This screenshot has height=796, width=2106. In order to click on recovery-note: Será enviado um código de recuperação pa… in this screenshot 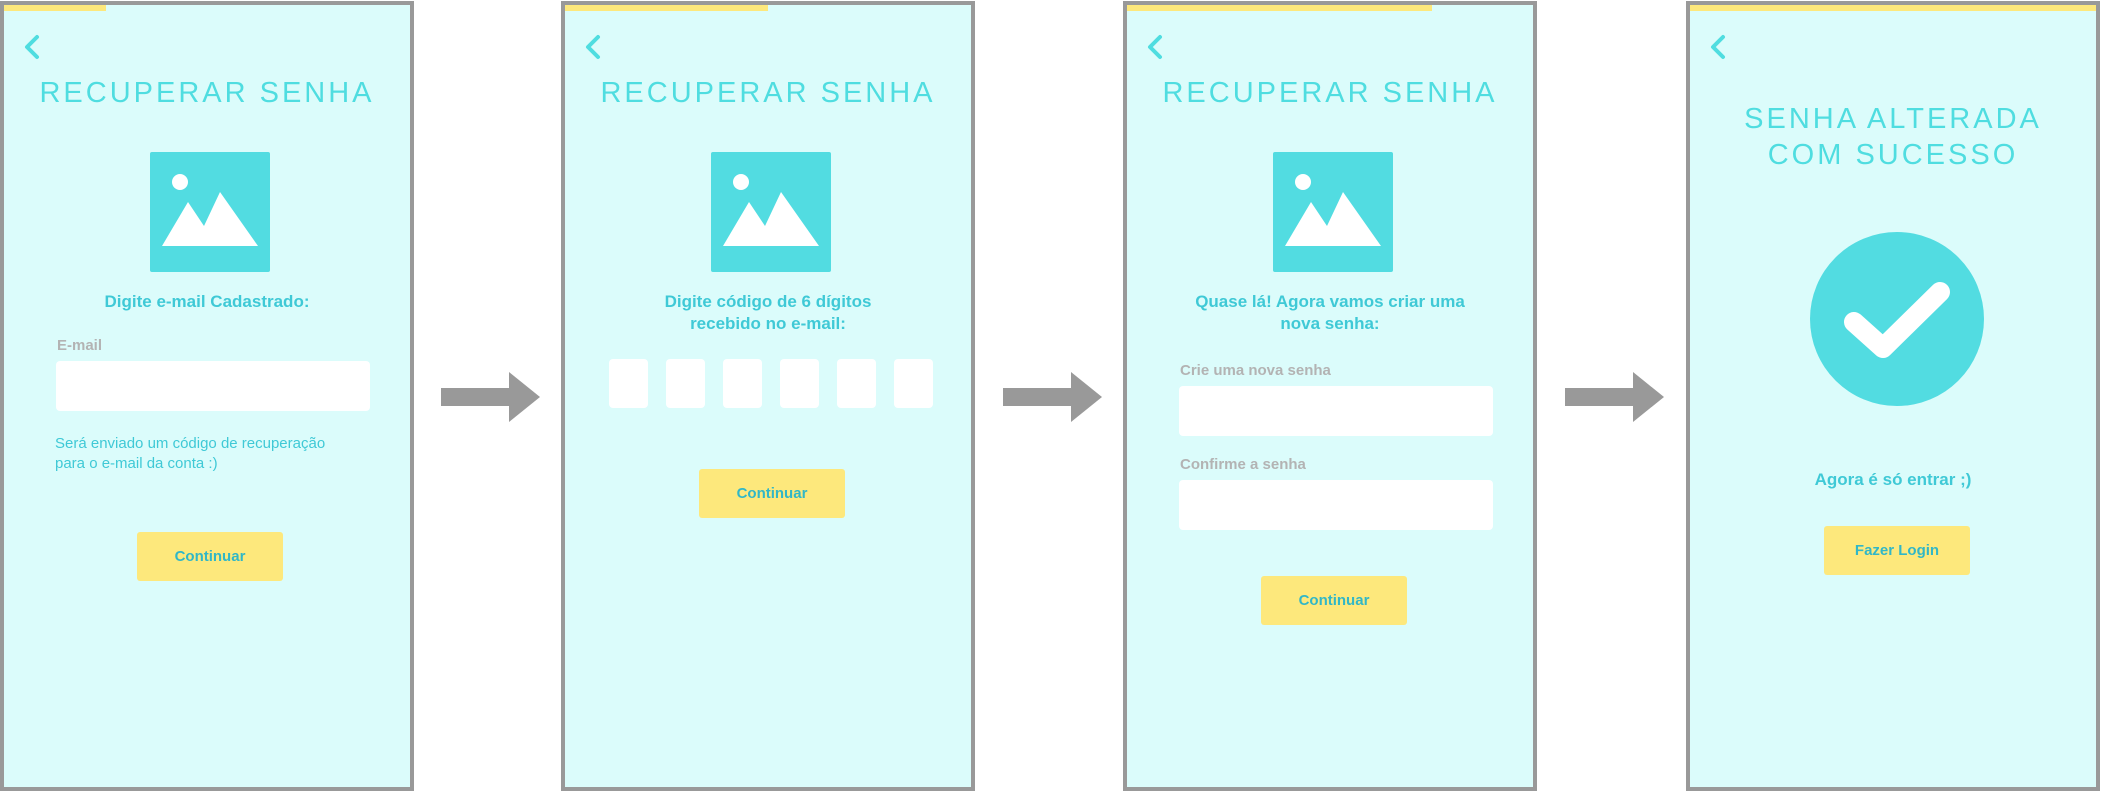, I will do `click(190, 453)`.